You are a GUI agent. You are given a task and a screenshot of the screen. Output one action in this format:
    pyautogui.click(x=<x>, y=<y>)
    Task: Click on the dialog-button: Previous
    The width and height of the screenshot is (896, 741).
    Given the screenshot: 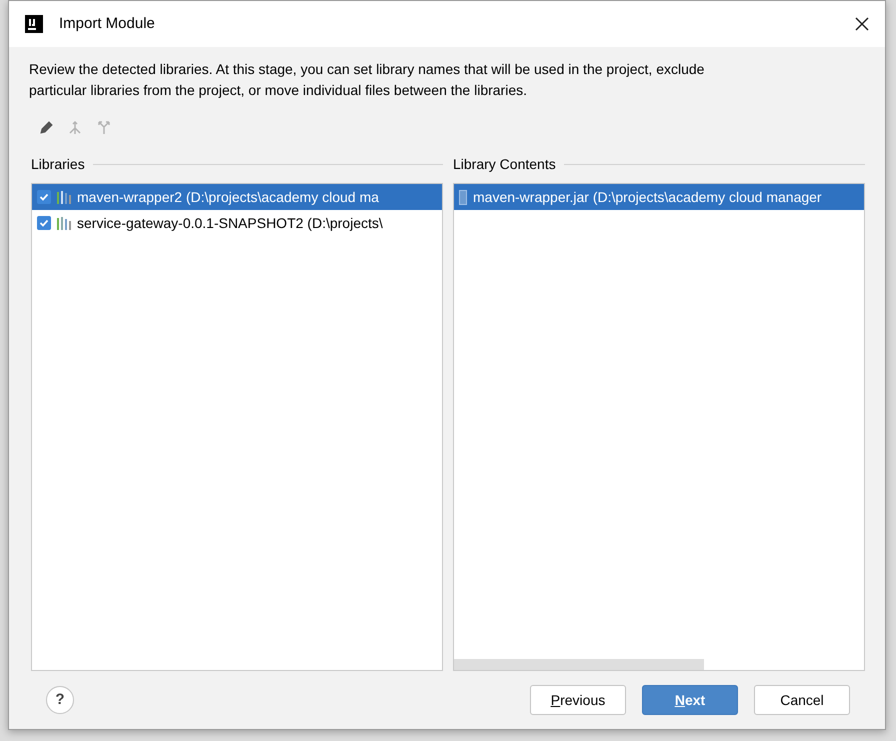 What is the action you would take?
    pyautogui.click(x=578, y=700)
    